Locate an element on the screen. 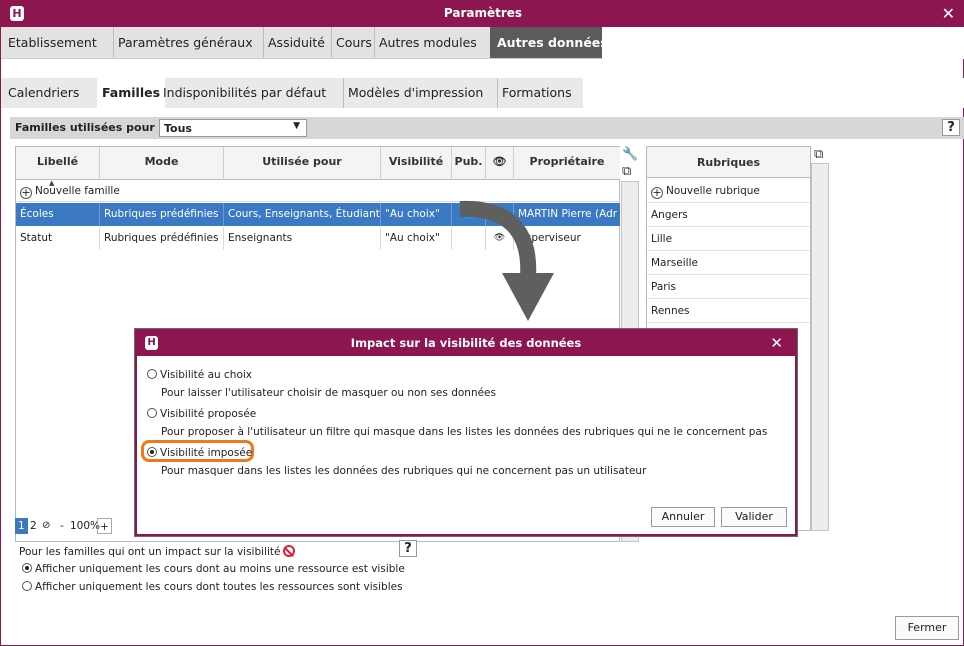 The width and height of the screenshot is (964, 646). annuler-button: Annuler is located at coordinates (683, 517).